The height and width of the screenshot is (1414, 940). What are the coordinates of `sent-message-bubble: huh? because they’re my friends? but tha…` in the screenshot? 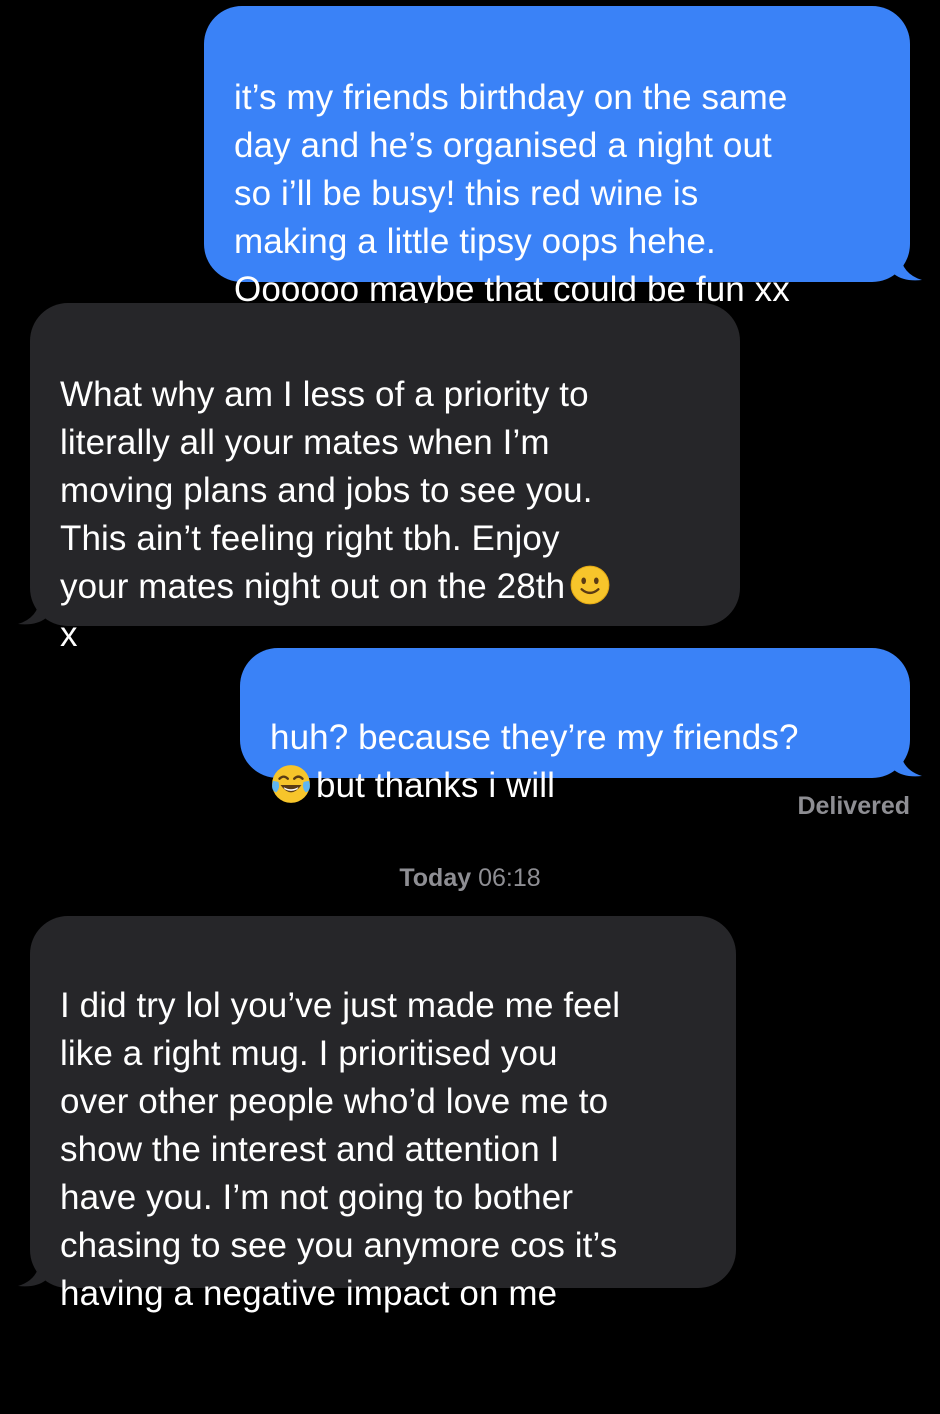 It's located at (581, 726).